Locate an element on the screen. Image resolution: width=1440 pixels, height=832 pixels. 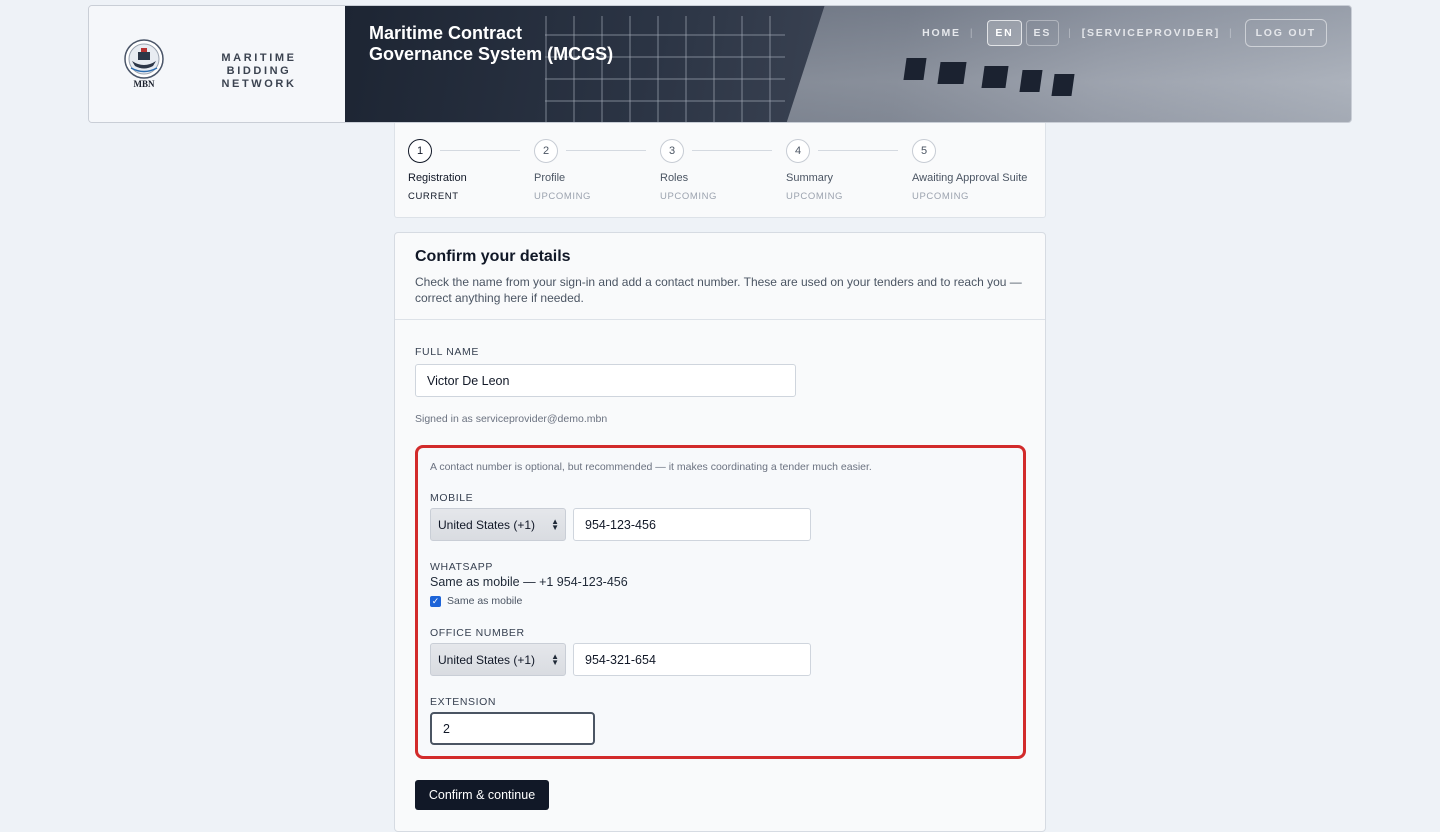
logout-button: LOG OUT is located at coordinates (1285, 33).